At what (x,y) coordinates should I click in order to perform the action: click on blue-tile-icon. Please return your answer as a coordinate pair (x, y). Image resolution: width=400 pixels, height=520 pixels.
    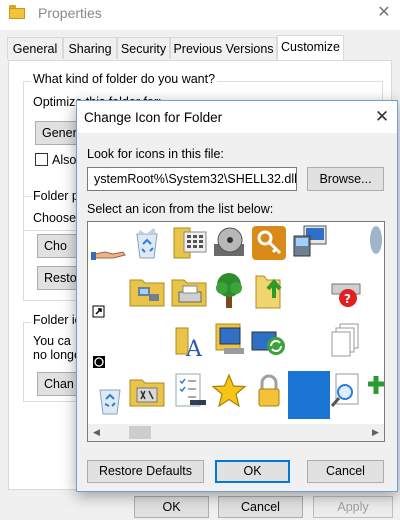
    Looking at the image, I should click on (309, 395).